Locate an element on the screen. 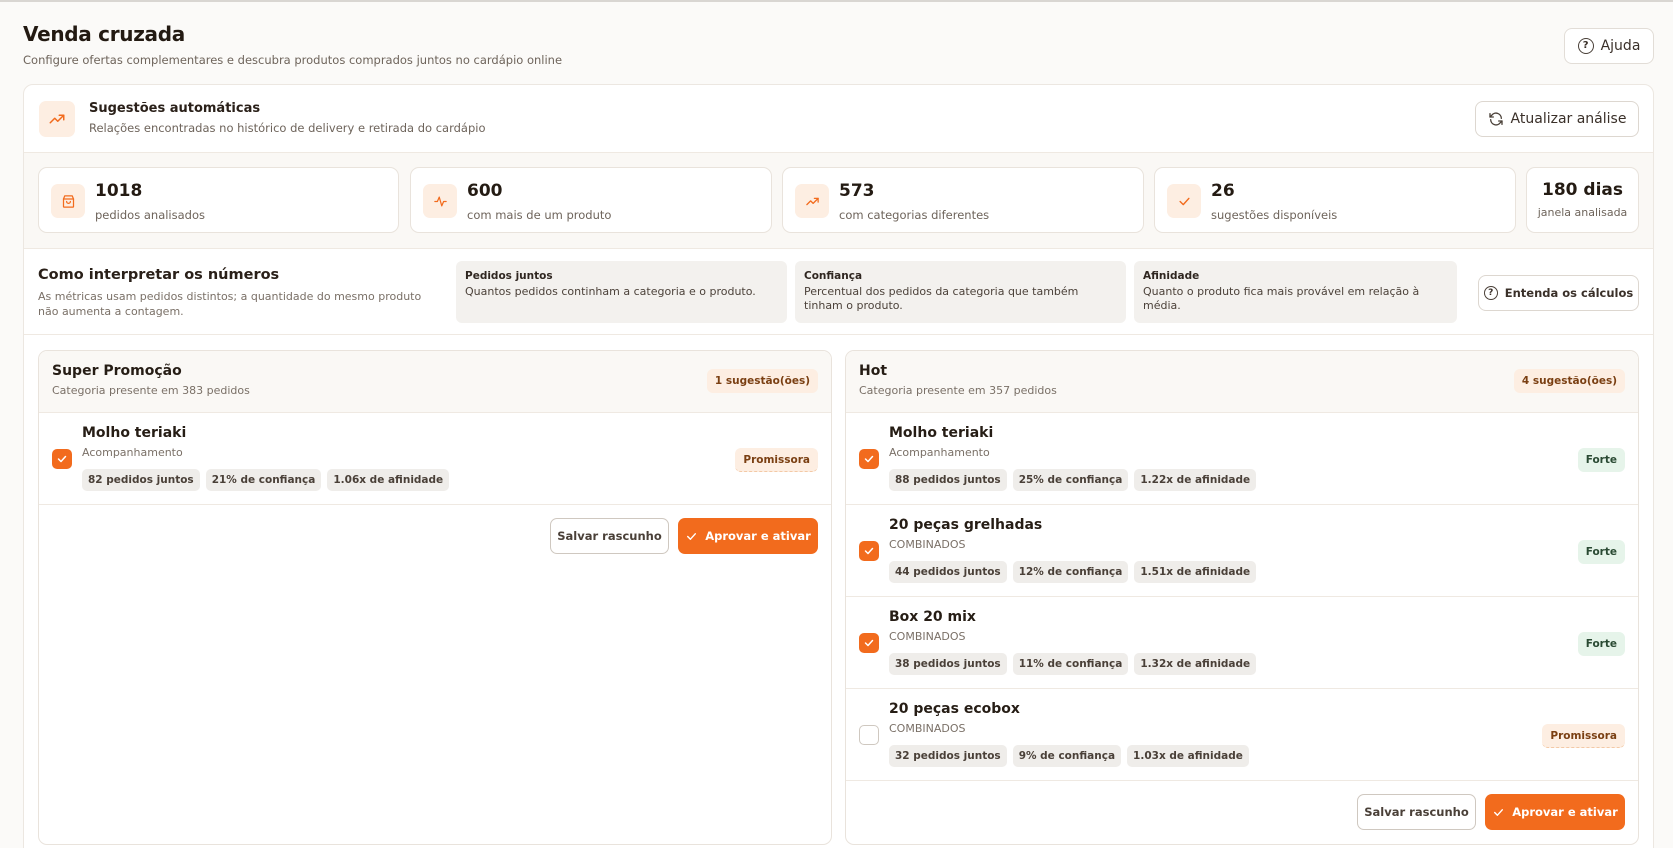  chip-orders-together: 32 pedidos juntos is located at coordinates (948, 756).